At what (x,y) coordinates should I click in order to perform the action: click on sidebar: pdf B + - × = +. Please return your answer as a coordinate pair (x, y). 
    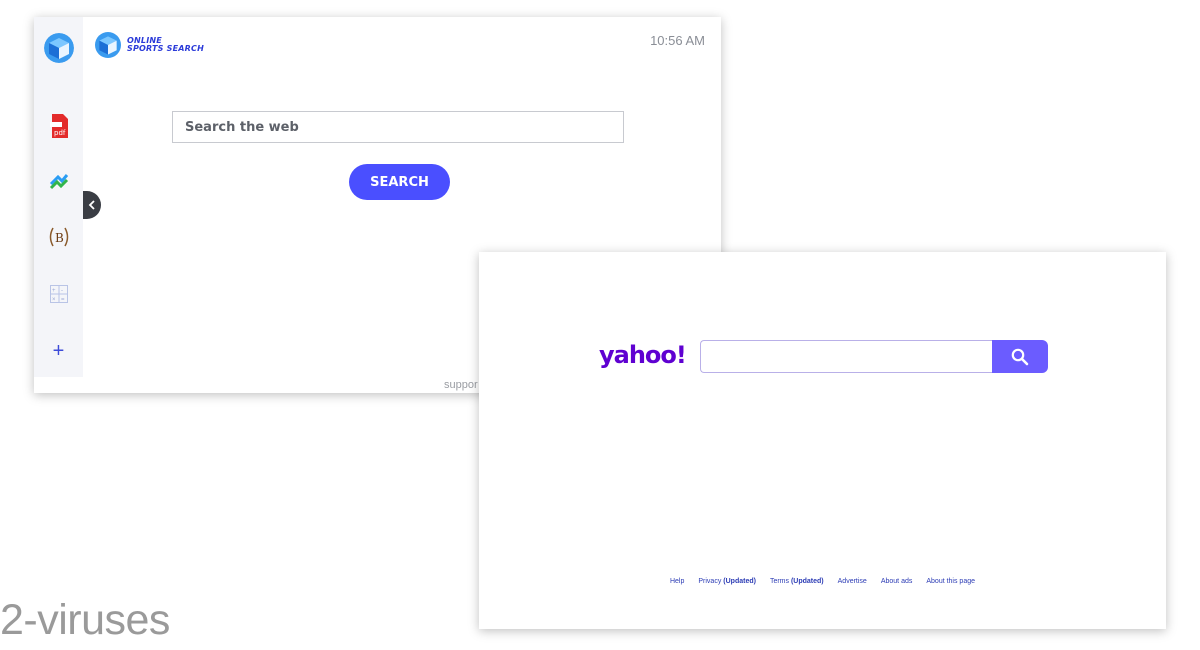
    Looking at the image, I should click on (58, 197).